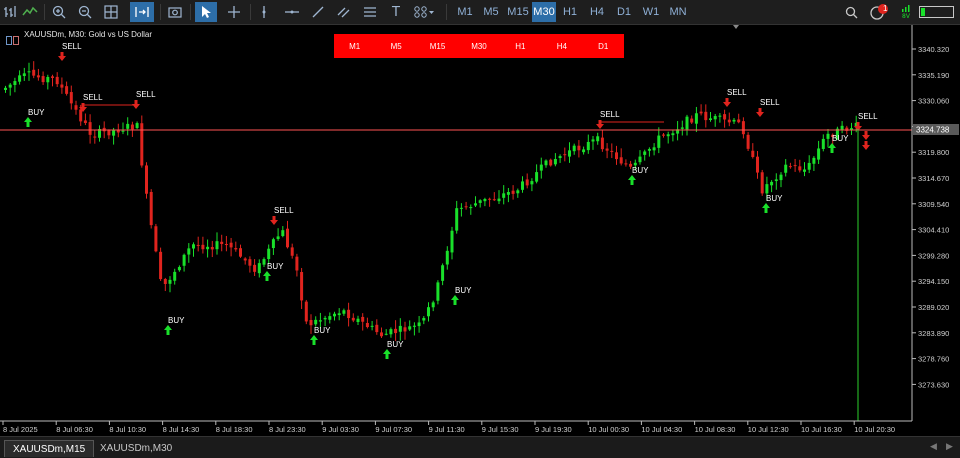 The height and width of the screenshot is (458, 960). Describe the element at coordinates (264, 12) in the screenshot. I see `vertical-line-icon` at that location.